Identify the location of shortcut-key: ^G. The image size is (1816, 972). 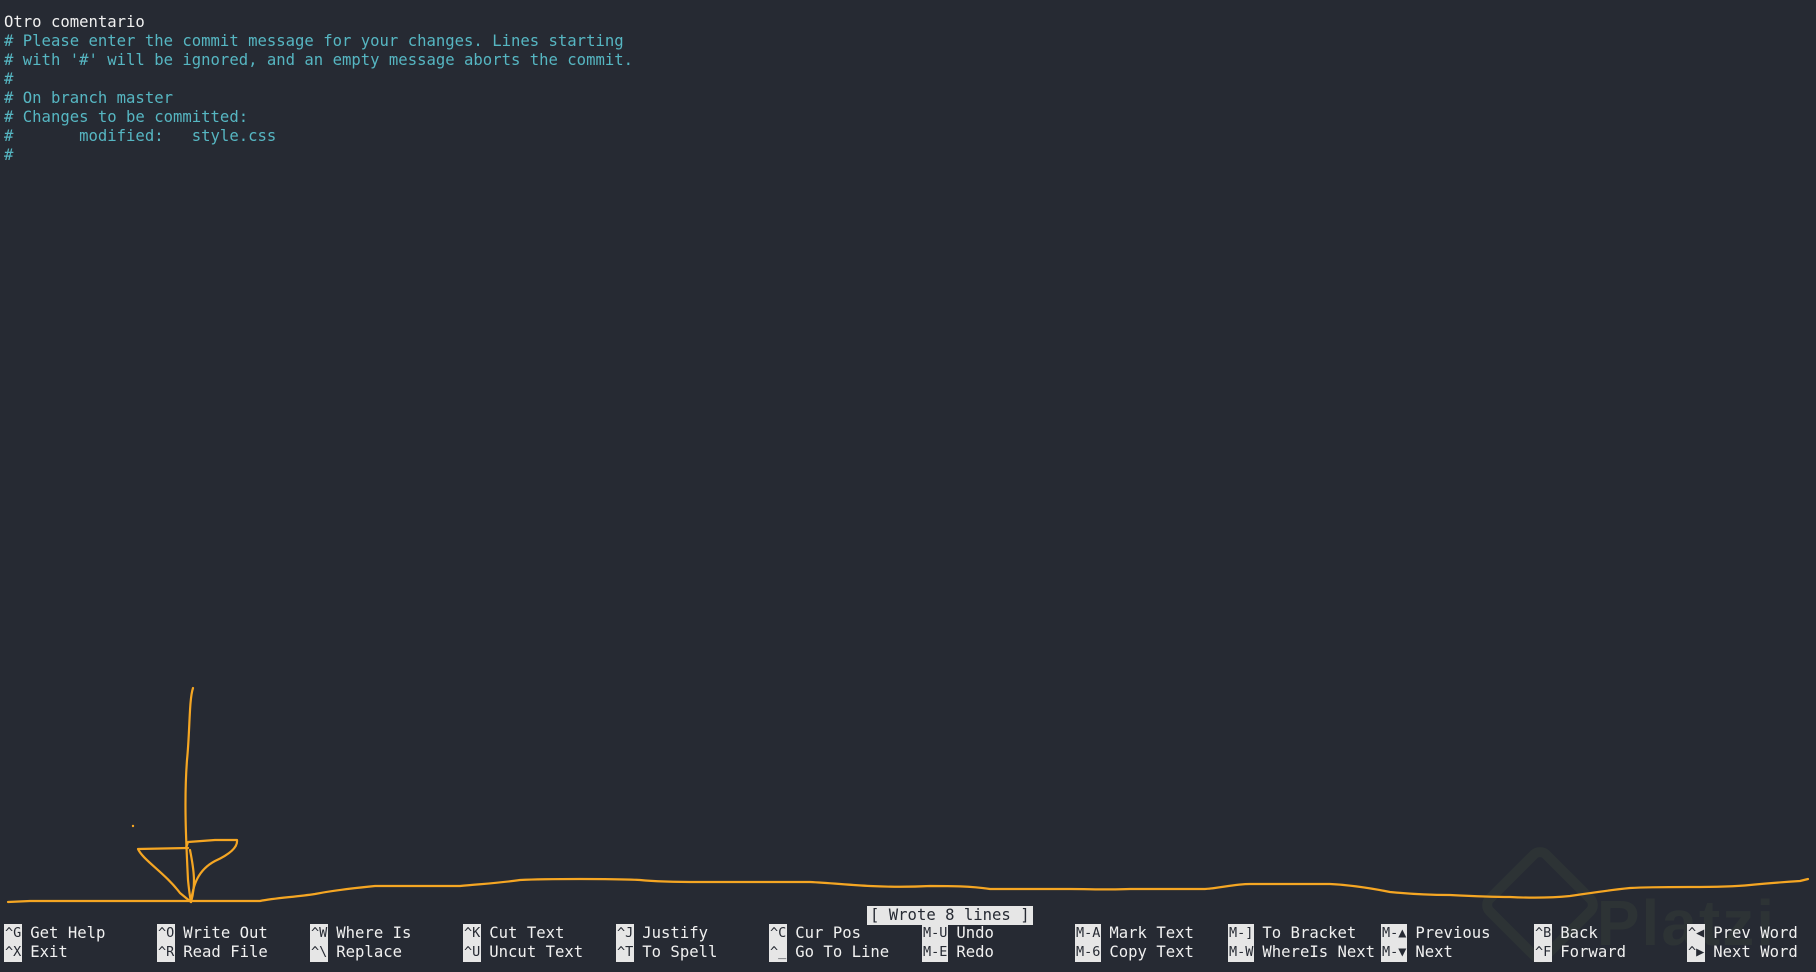
(13, 933).